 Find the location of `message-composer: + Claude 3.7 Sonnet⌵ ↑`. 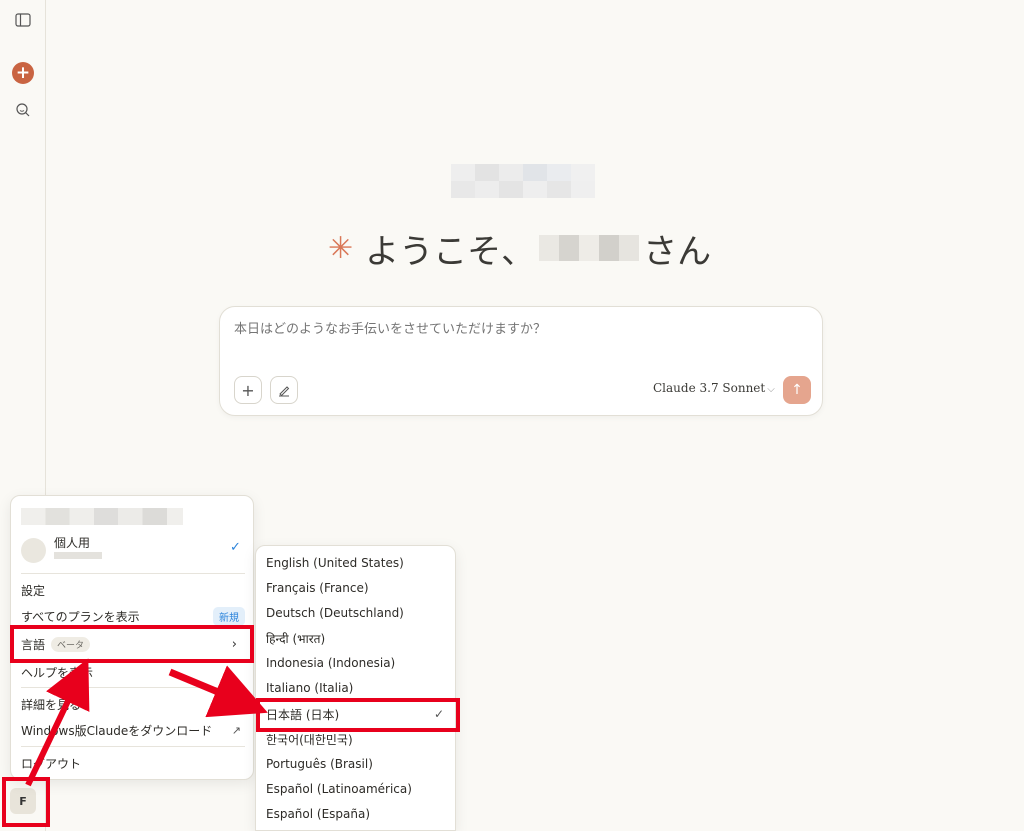

message-composer: + Claude 3.7 Sonnet⌵ ↑ is located at coordinates (521, 361).